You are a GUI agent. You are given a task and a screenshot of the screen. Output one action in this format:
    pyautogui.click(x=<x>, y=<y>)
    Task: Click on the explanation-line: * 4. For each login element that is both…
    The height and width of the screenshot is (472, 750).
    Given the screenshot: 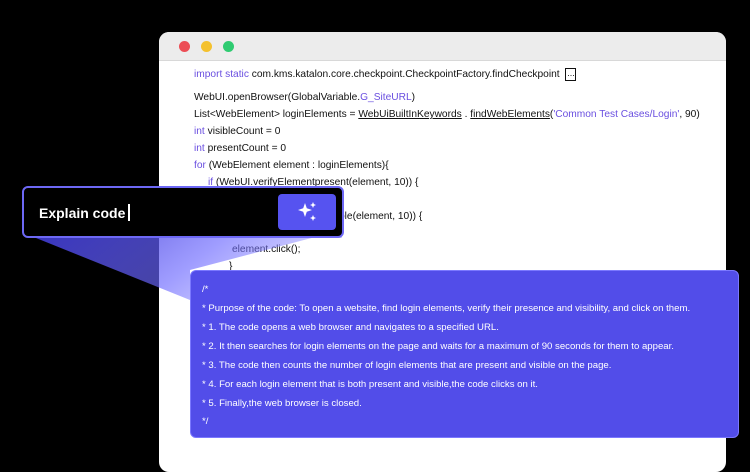 What is the action you would take?
    pyautogui.click(x=370, y=384)
    